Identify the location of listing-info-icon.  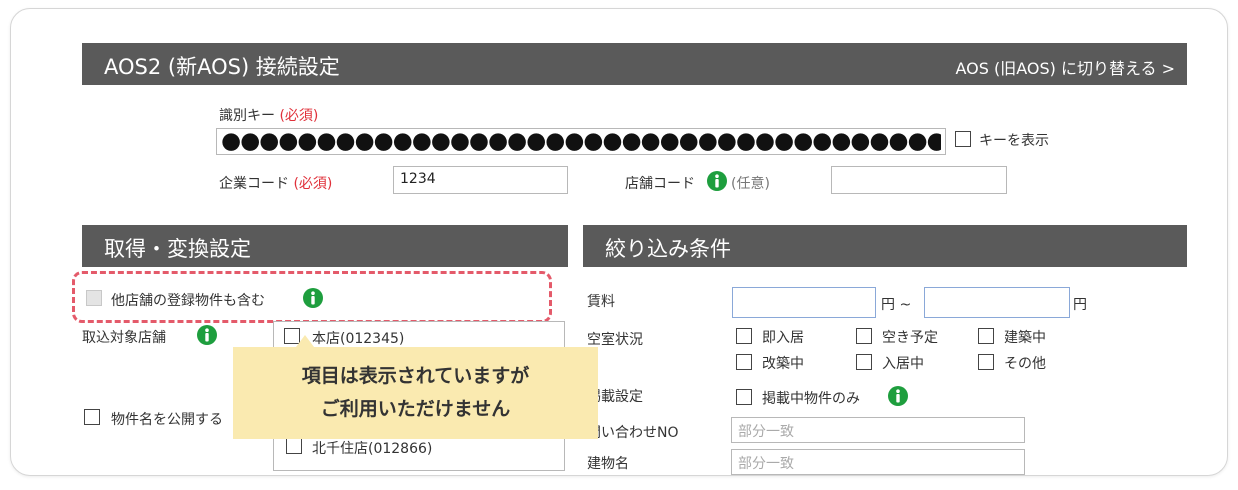
(898, 396).